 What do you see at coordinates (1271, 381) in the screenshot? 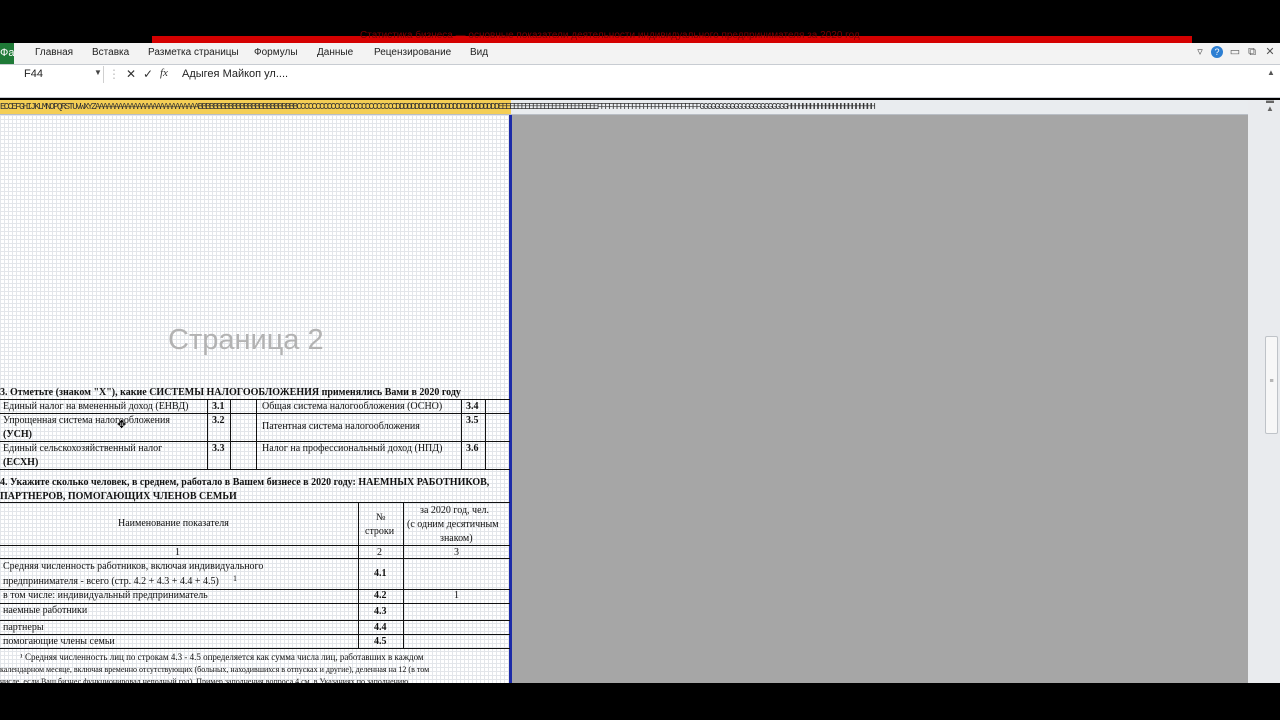
I see `scroll-grip-icon: ≡` at bounding box center [1271, 381].